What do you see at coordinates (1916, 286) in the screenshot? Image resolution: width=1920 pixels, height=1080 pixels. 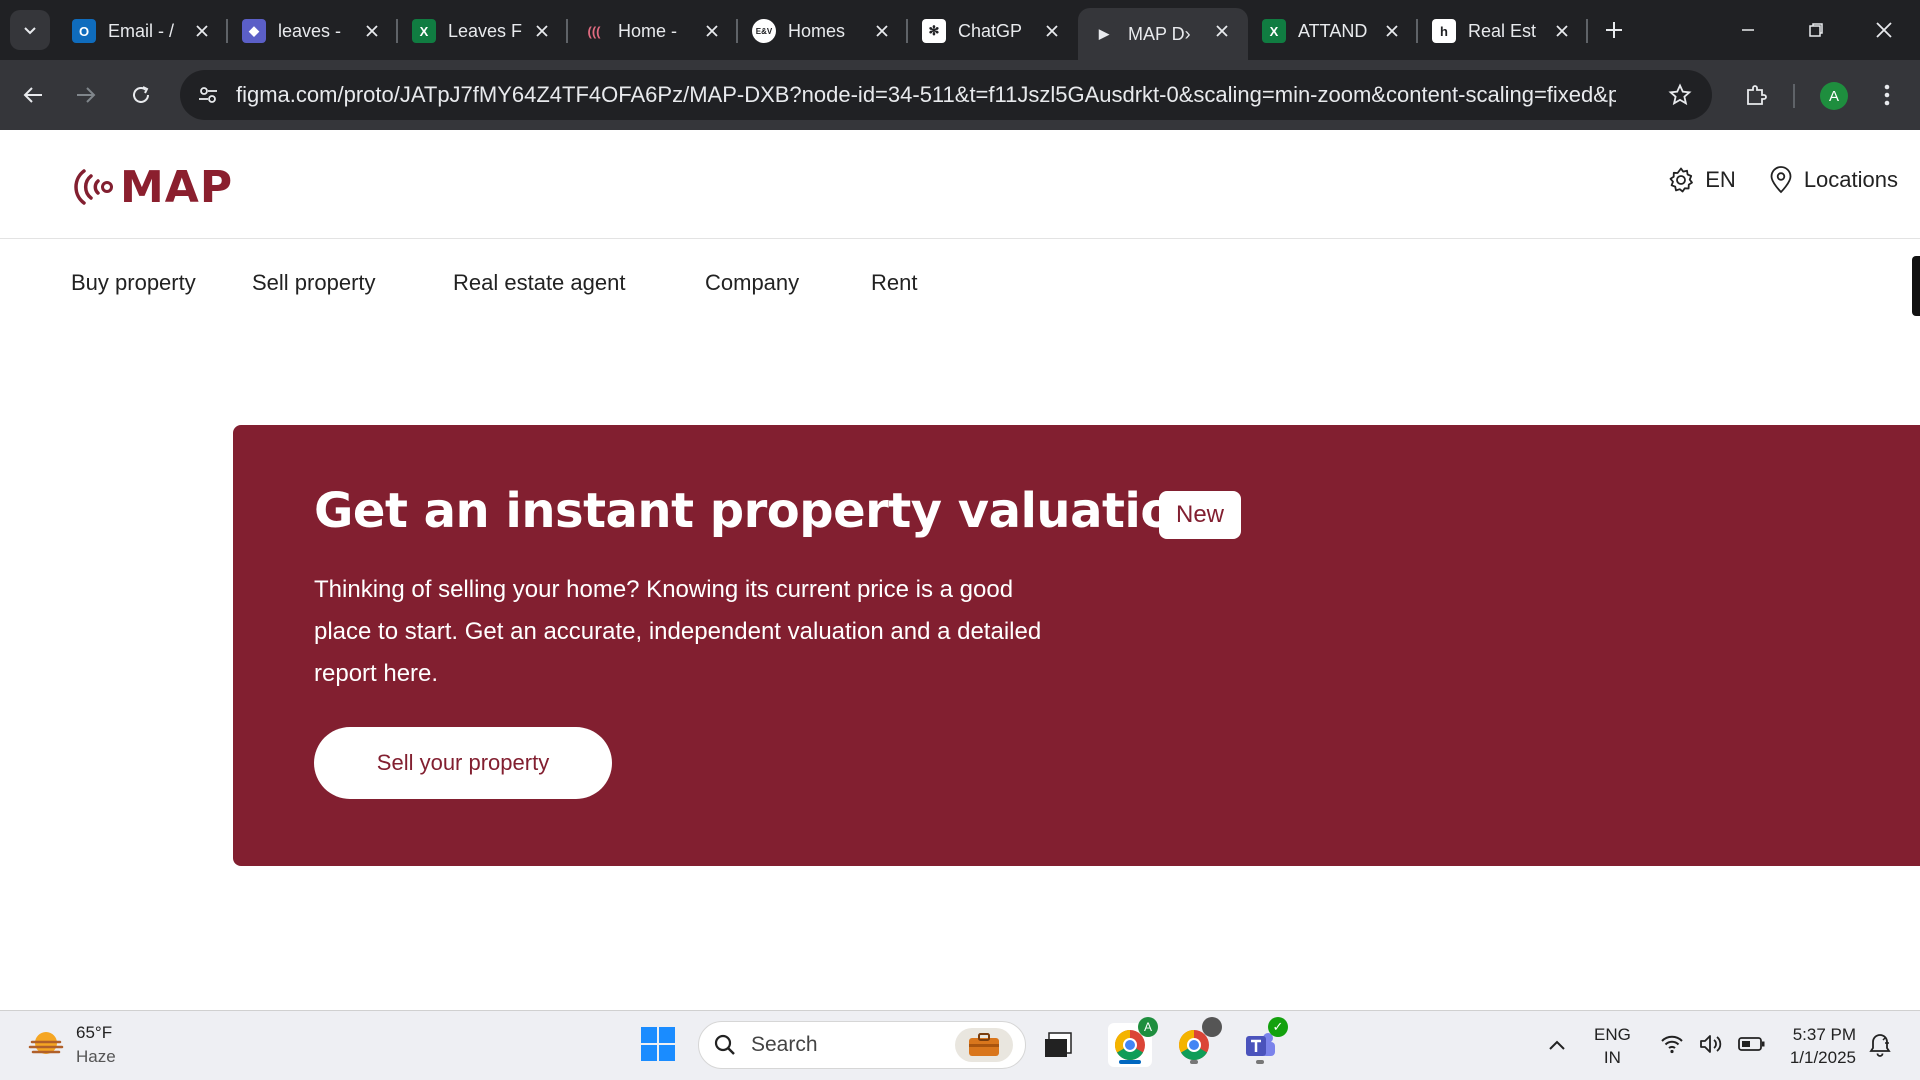 I see `scroll-indicator` at bounding box center [1916, 286].